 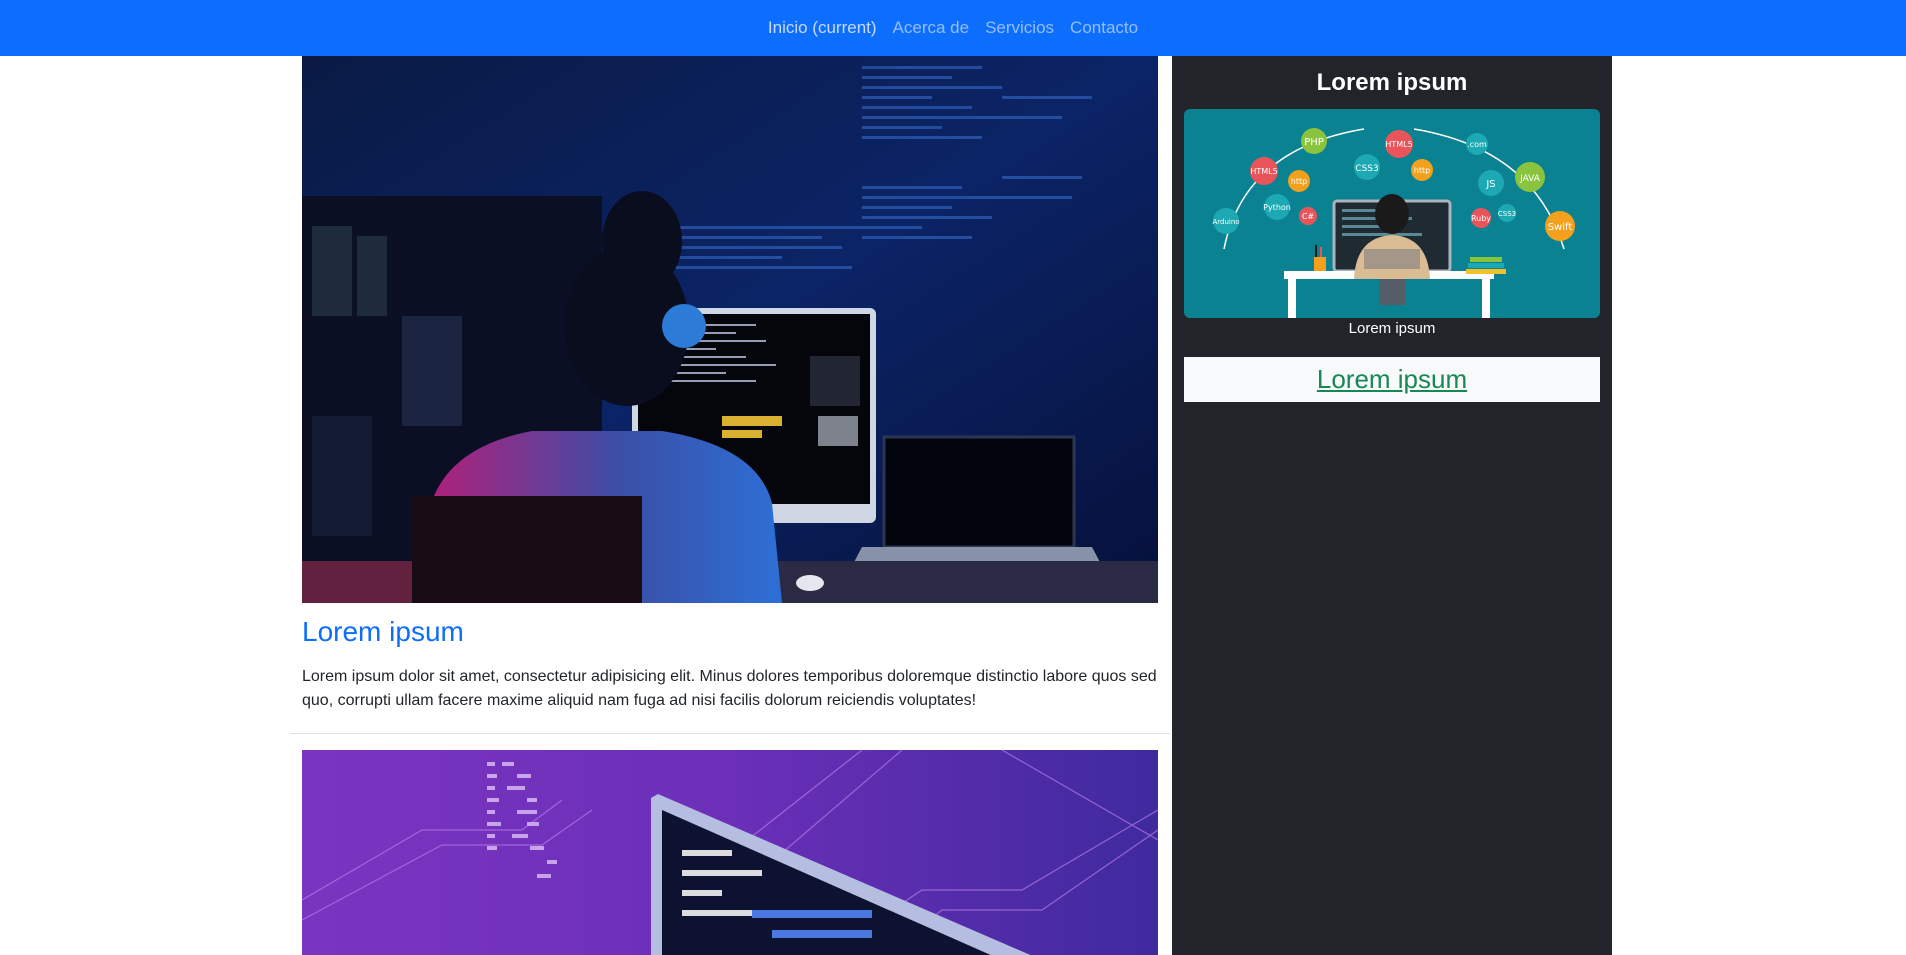 I want to click on sidebar-link: Lorem ipsum, so click(x=1392, y=379).